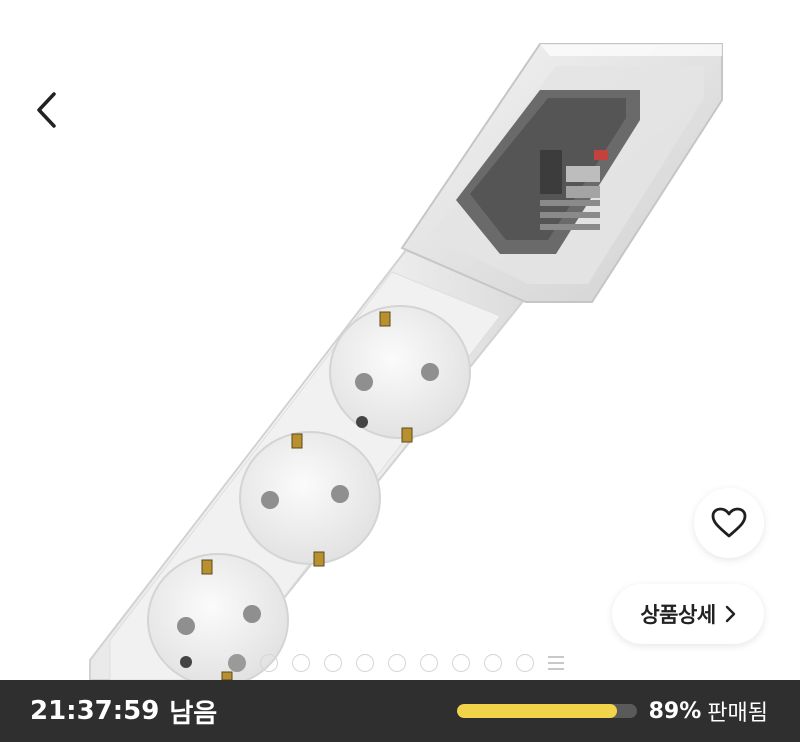 The height and width of the screenshot is (742, 800). Describe the element at coordinates (730, 614) in the screenshot. I see `chevron-right-icon` at that location.